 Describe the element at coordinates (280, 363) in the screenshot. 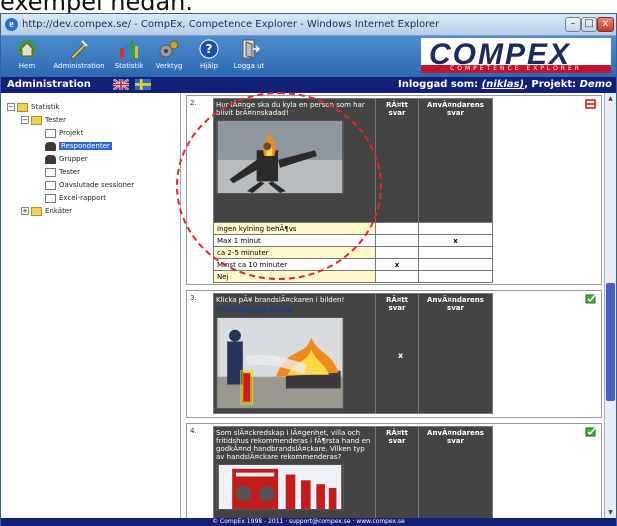

I see `fire-extinguisher-image` at that location.